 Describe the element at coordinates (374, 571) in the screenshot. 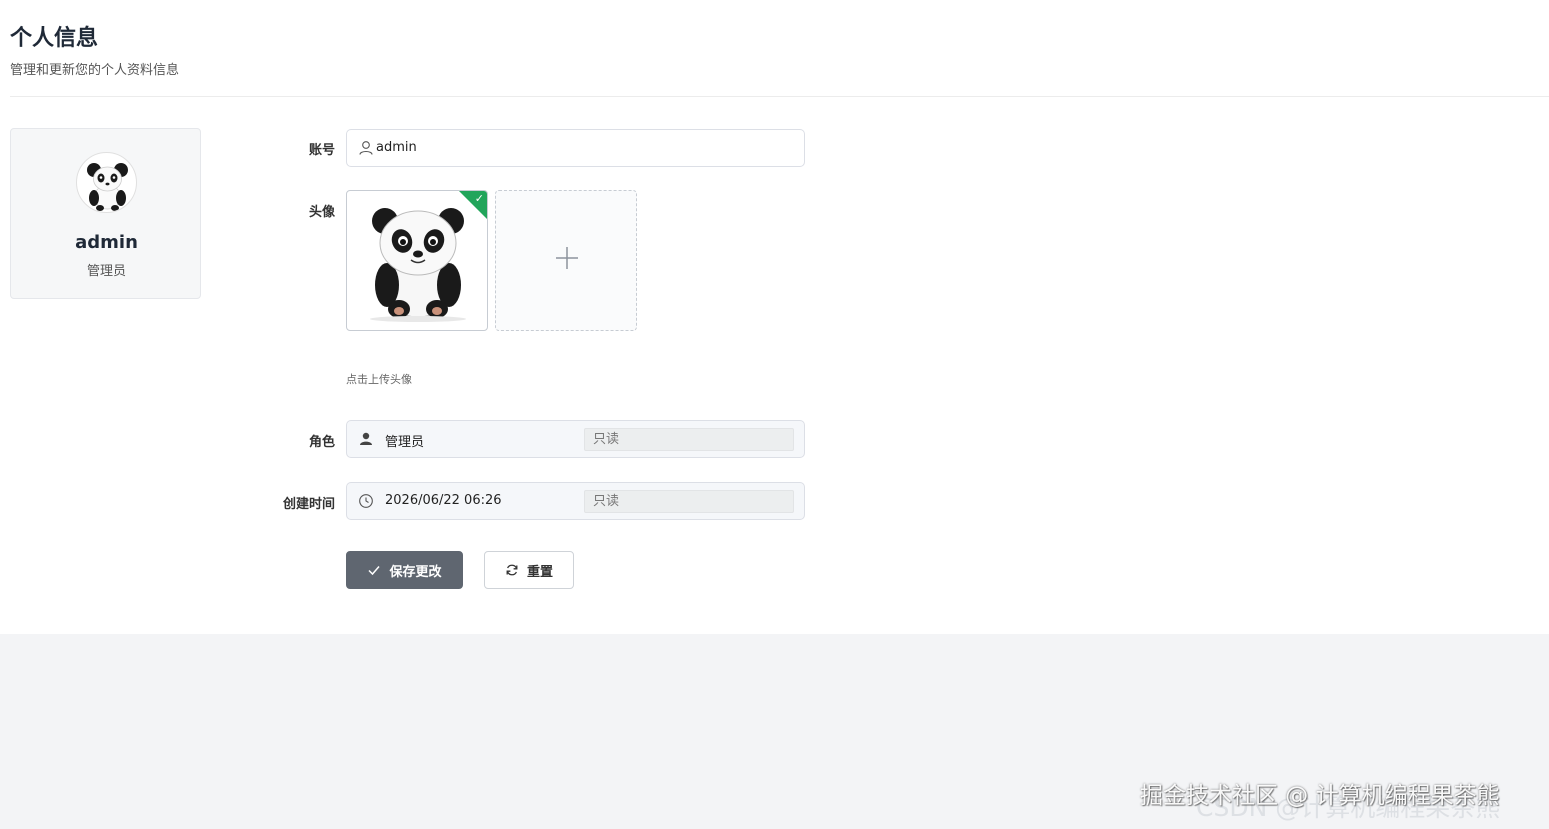

I see `check-icon` at that location.